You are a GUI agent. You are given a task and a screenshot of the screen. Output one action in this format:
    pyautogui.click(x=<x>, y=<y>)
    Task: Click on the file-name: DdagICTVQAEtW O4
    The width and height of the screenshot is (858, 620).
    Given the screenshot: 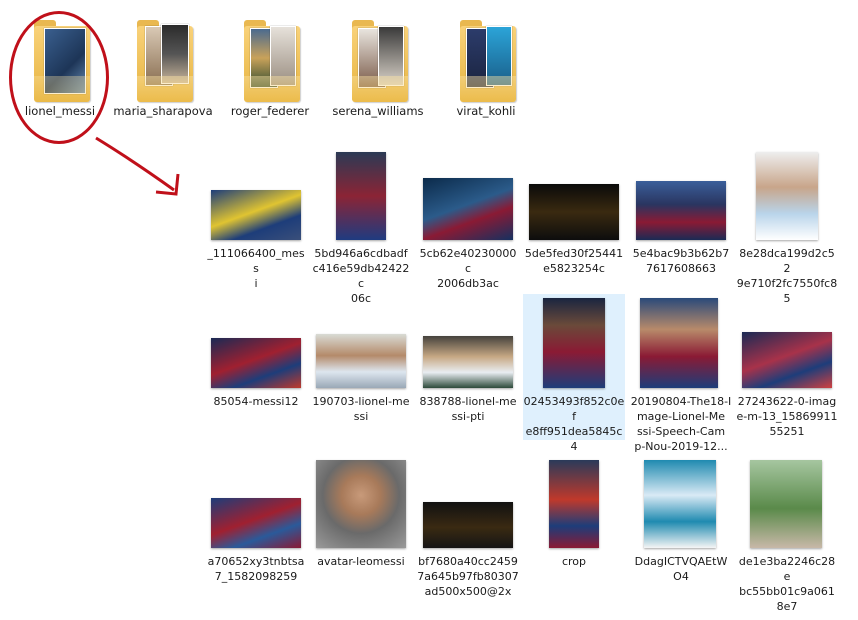 What is the action you would take?
    pyautogui.click(x=681, y=569)
    